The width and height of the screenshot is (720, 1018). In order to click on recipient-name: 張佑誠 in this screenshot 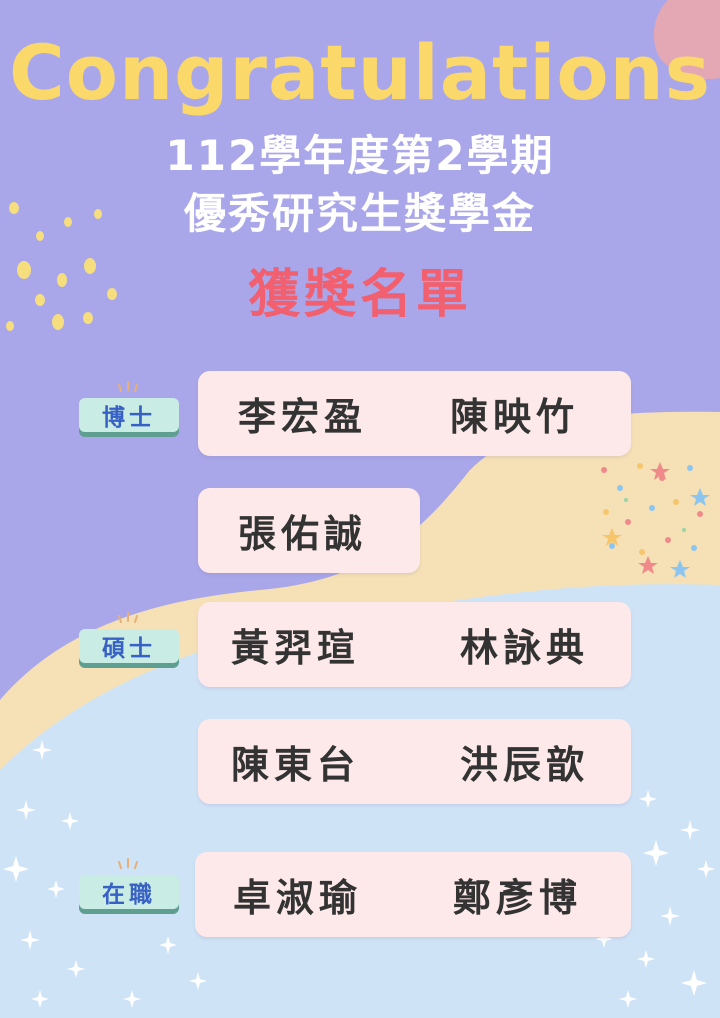, I will do `click(303, 534)`.